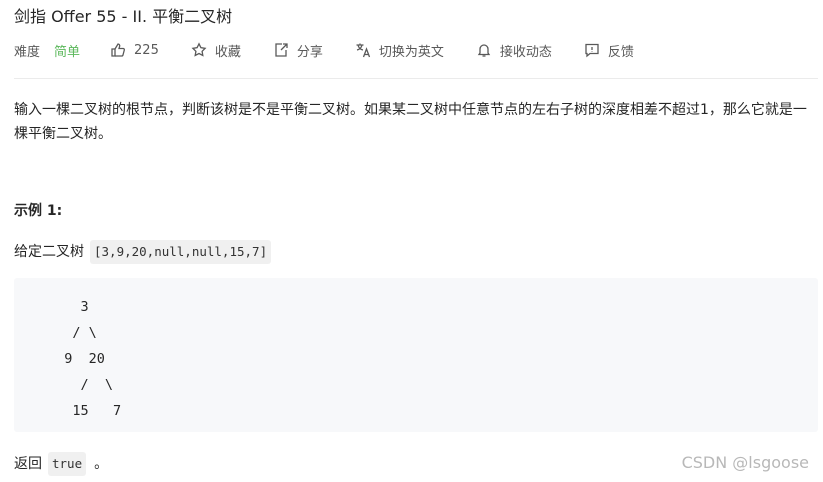  What do you see at coordinates (101, 464) in the screenshot?
I see `return-suffix: 。` at bounding box center [101, 464].